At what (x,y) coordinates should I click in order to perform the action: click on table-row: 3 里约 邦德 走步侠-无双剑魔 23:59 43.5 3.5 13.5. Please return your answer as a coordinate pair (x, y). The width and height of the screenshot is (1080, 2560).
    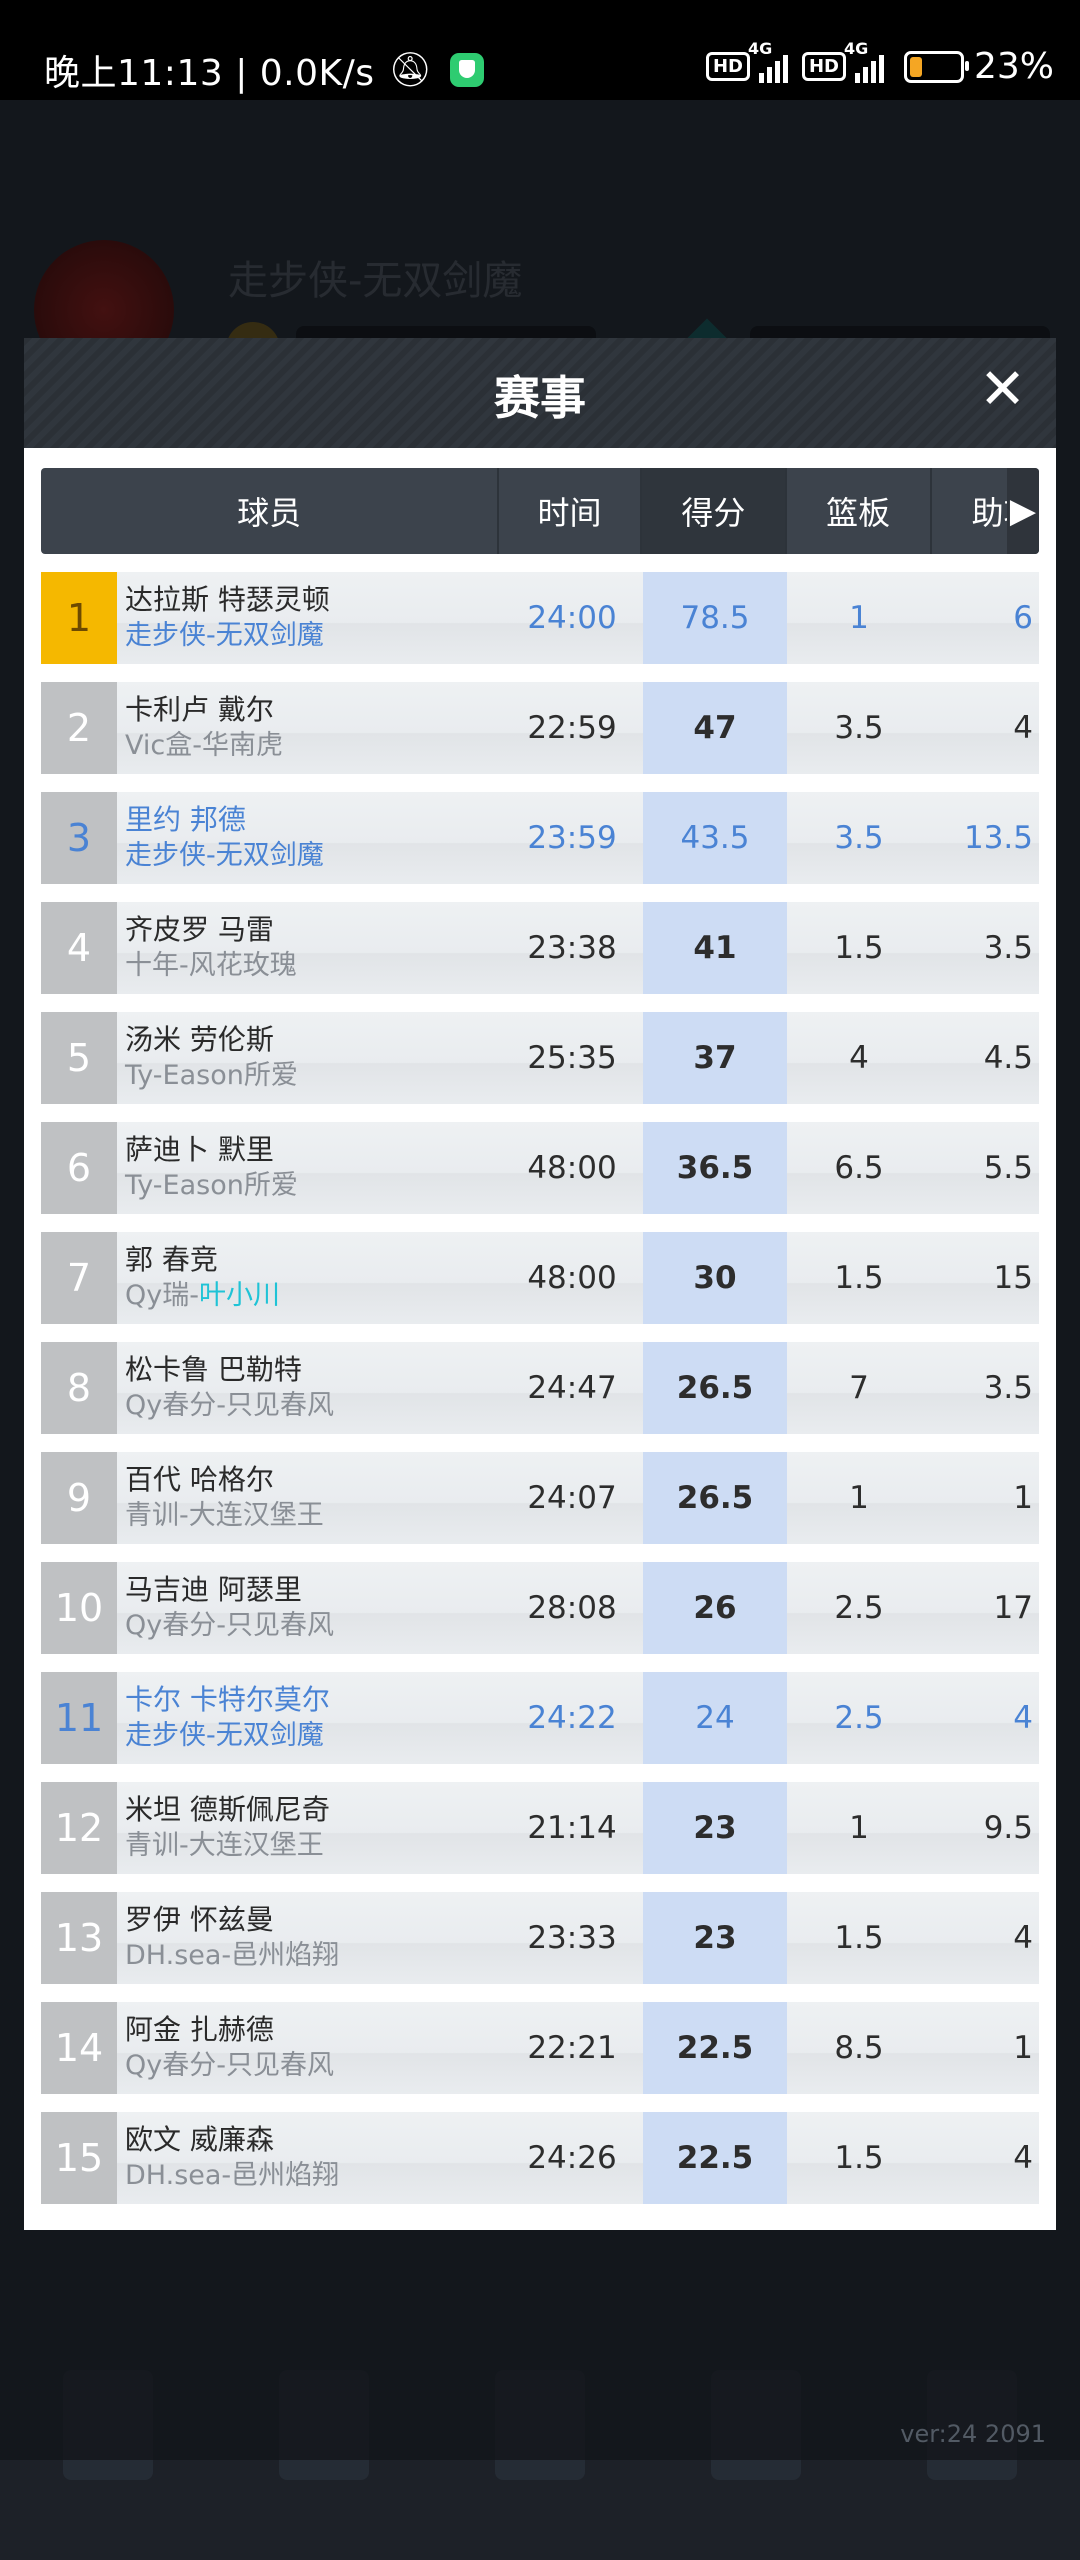
    Looking at the image, I should click on (540, 838).